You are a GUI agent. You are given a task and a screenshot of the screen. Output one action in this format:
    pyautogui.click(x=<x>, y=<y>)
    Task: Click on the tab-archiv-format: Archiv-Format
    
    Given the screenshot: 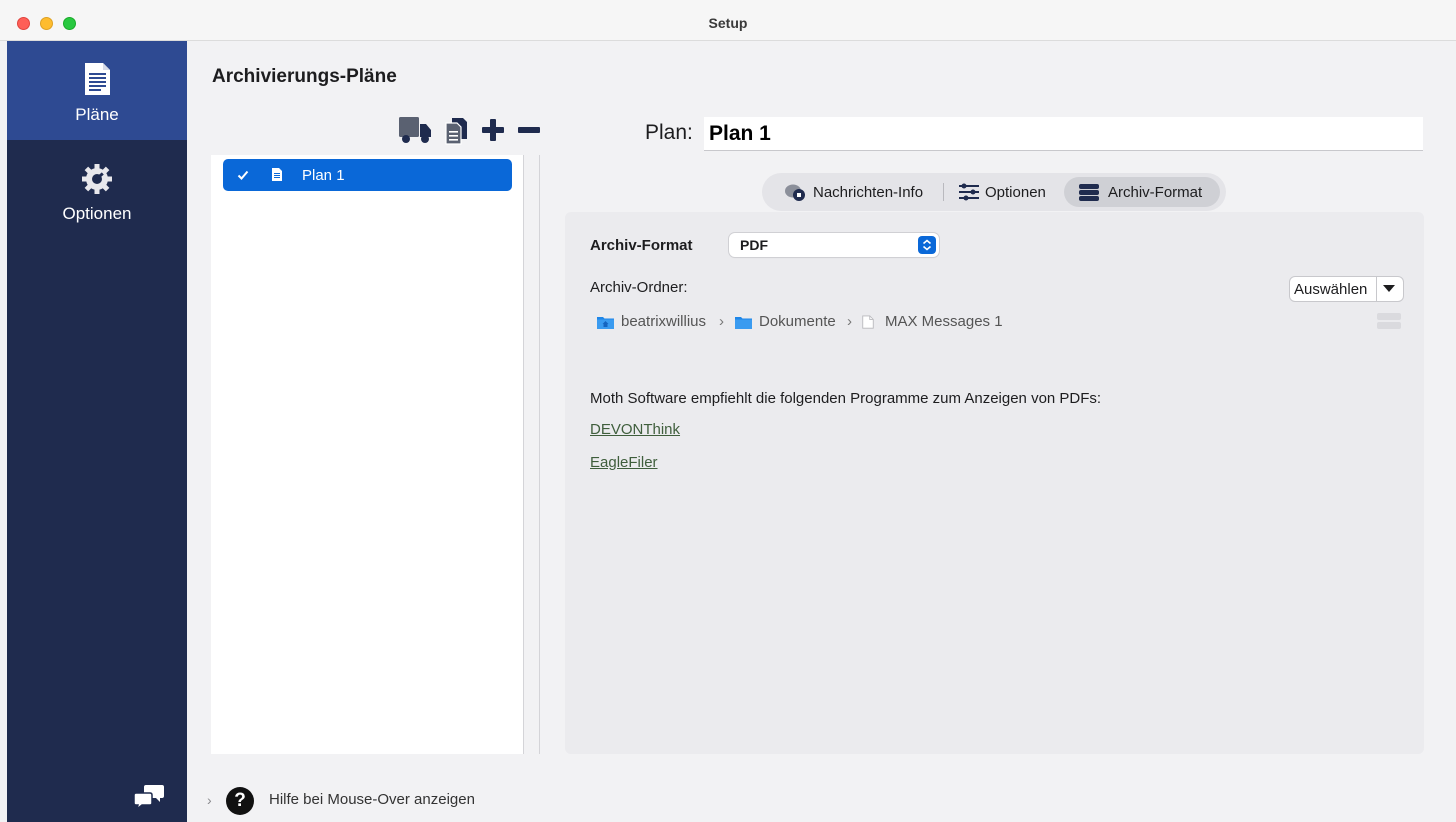 What is the action you would take?
    pyautogui.click(x=1142, y=192)
    